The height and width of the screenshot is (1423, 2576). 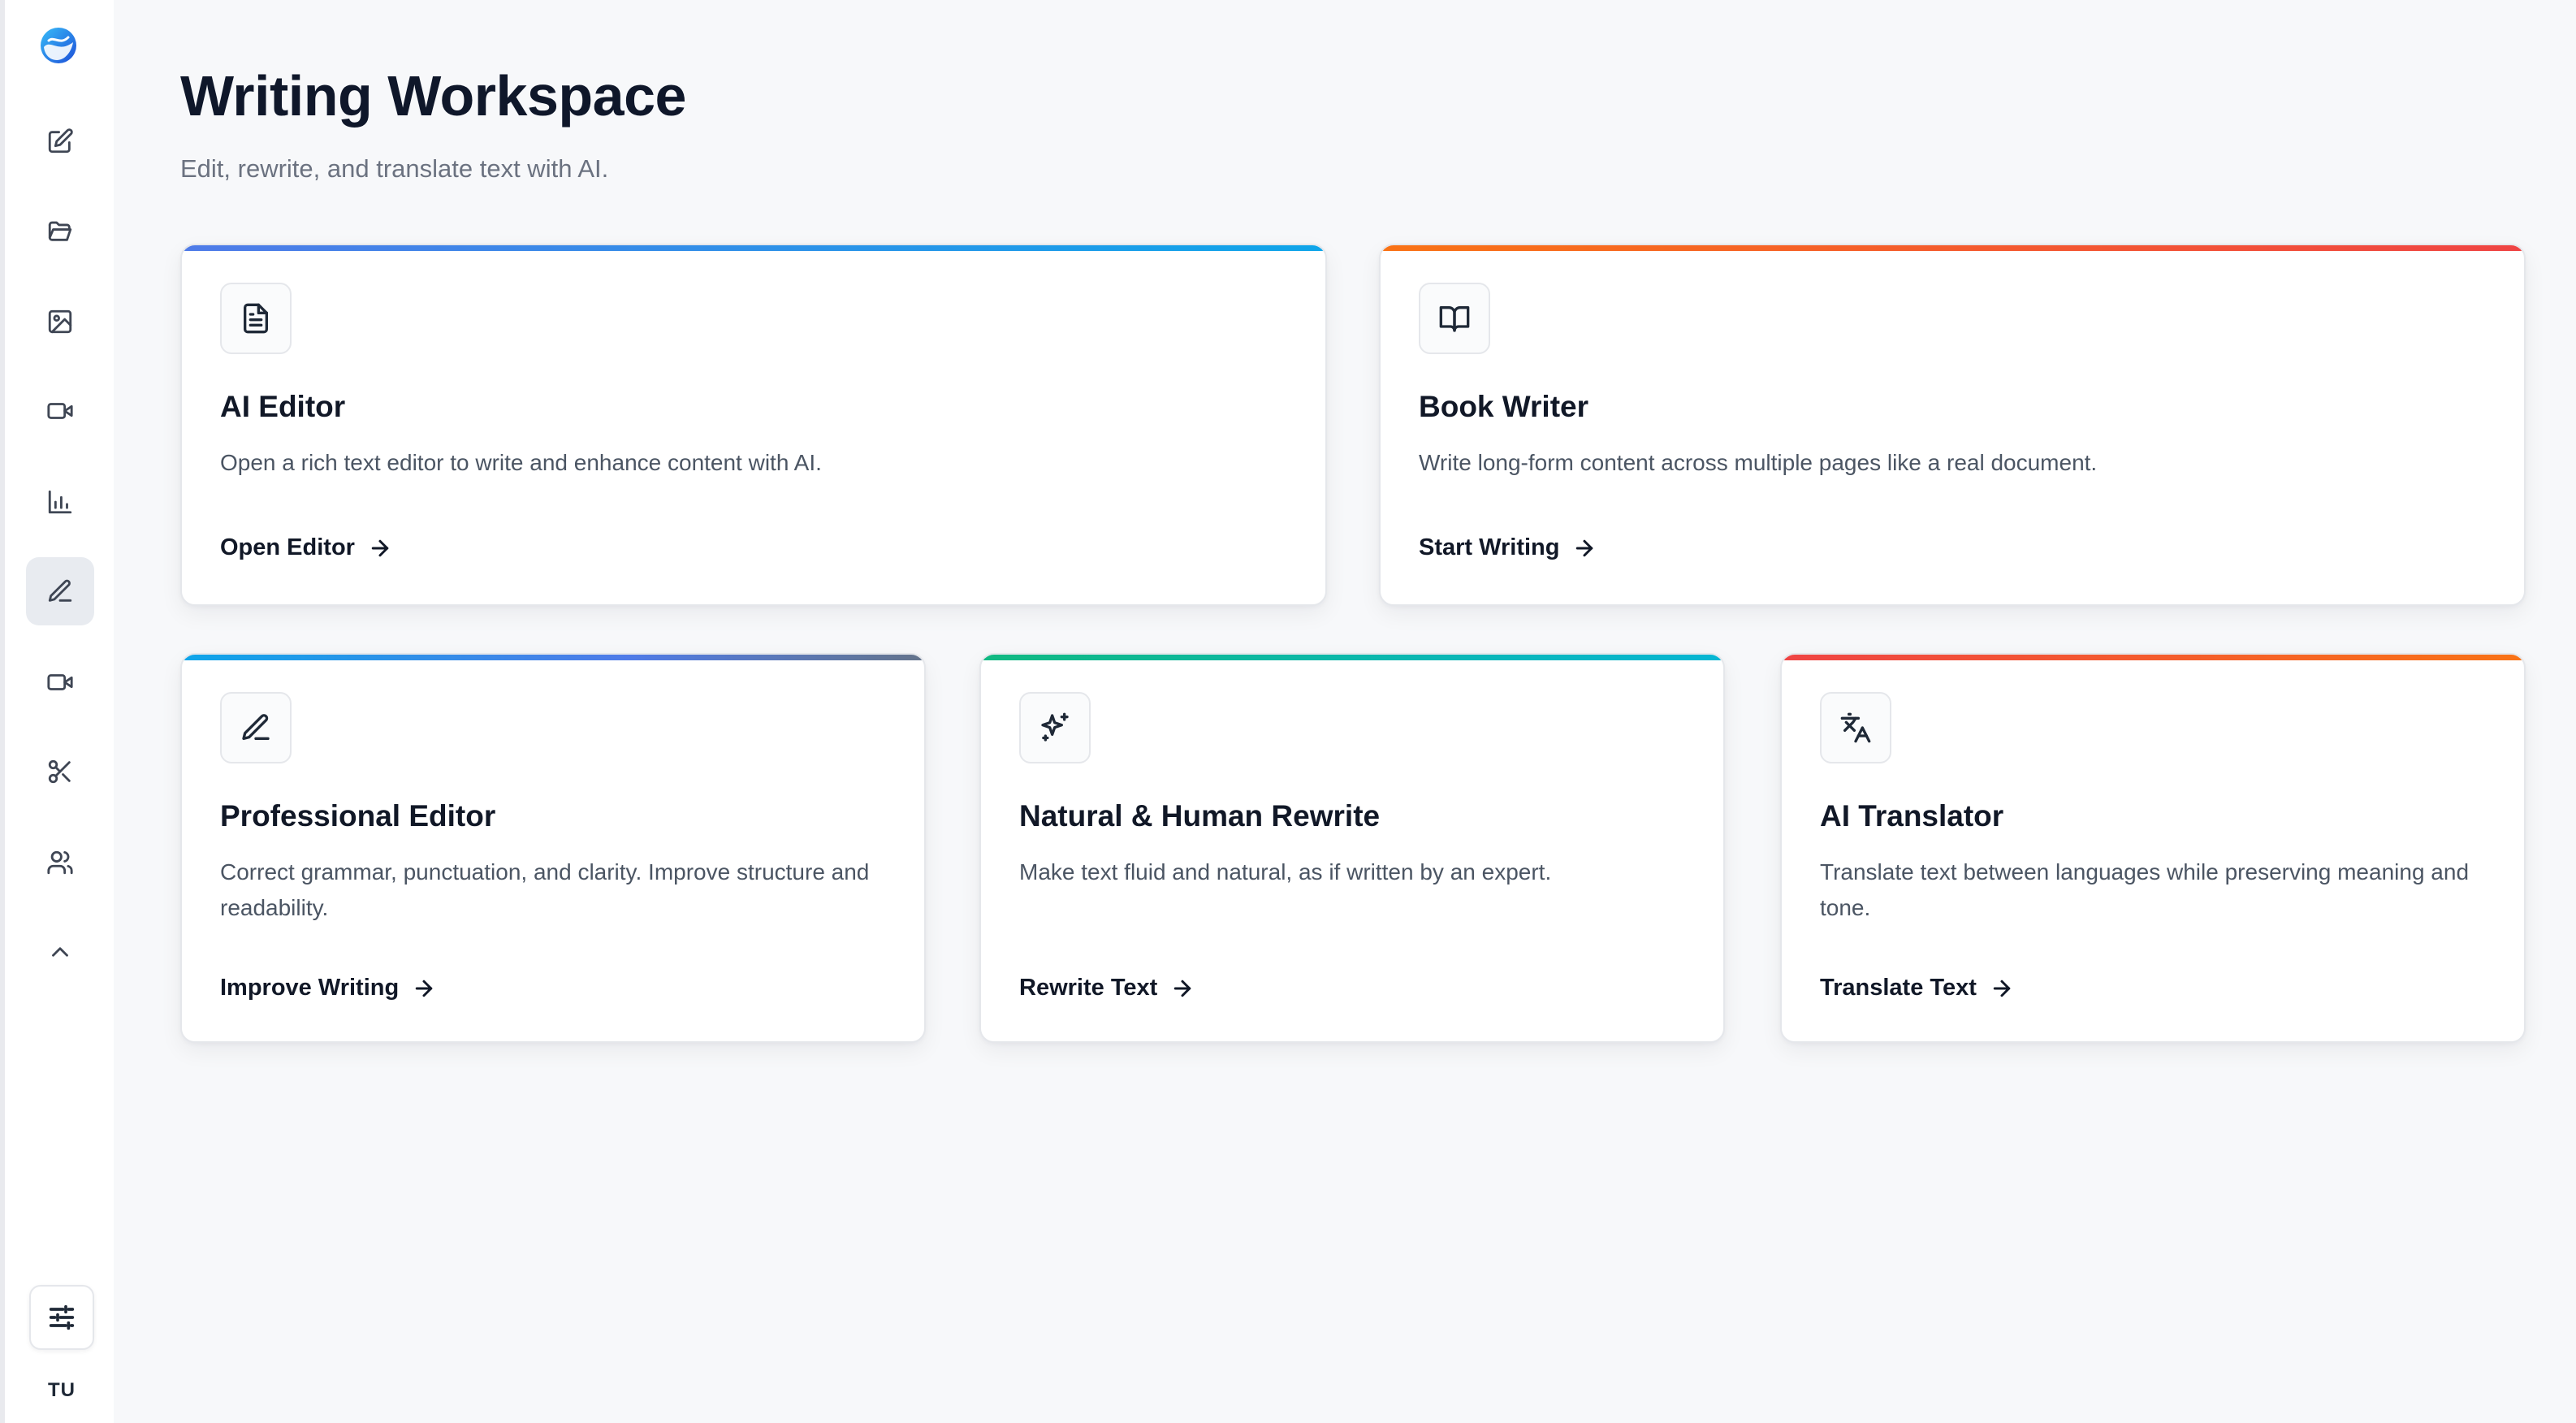 I want to click on image-icon, so click(x=60, y=322).